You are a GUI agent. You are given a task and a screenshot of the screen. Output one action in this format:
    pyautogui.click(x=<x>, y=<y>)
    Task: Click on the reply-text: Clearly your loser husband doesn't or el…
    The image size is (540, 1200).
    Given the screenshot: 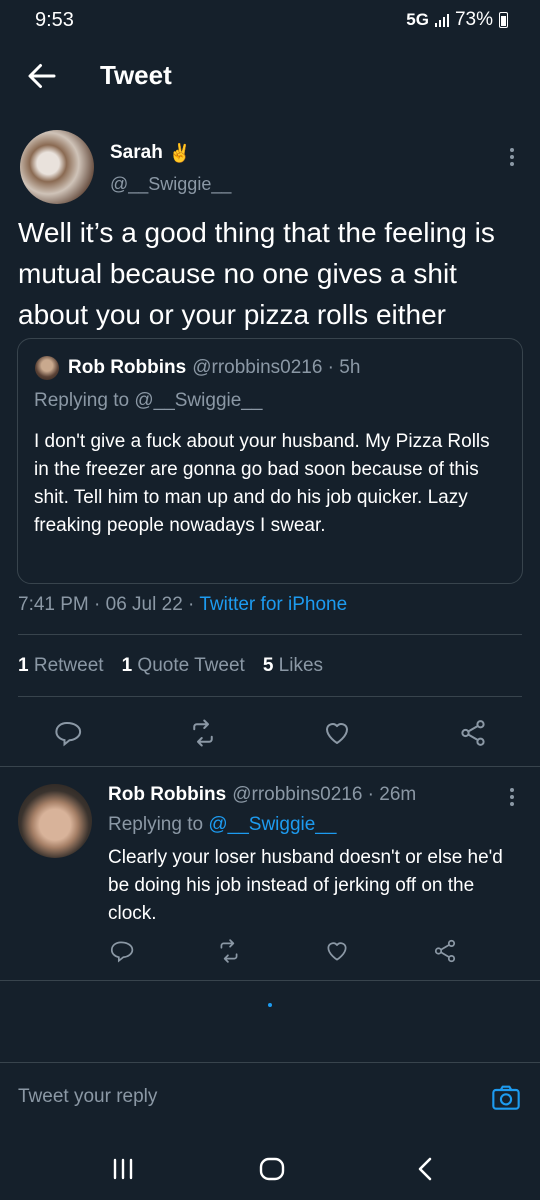 What is the action you would take?
    pyautogui.click(x=305, y=885)
    